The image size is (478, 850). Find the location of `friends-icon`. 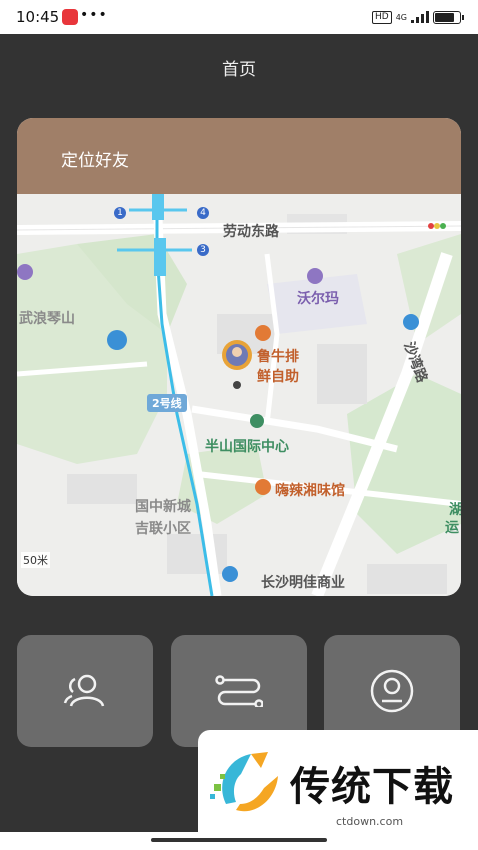

friends-icon is located at coordinates (84, 690).